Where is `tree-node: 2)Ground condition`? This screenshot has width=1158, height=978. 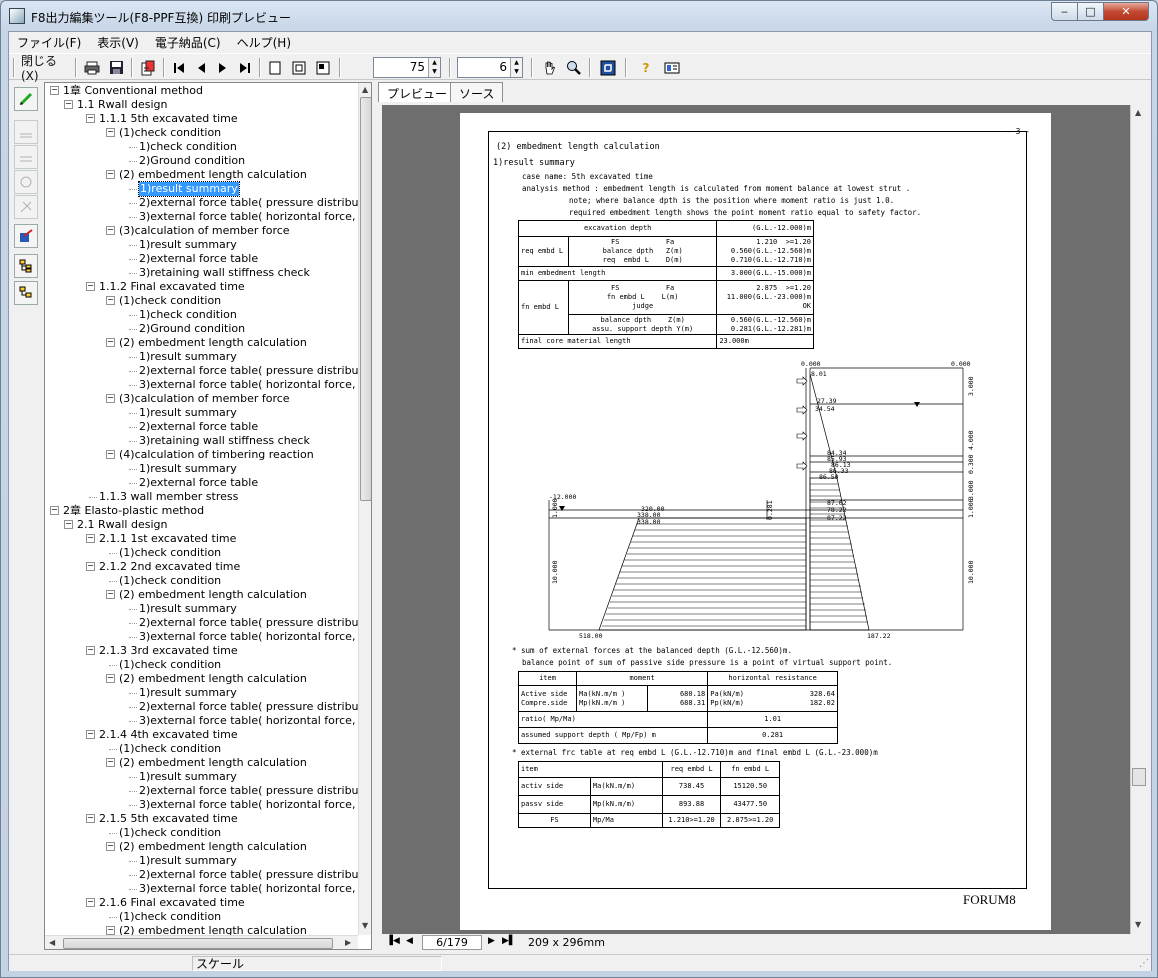 tree-node: 2)Ground condition is located at coordinates (192, 329).